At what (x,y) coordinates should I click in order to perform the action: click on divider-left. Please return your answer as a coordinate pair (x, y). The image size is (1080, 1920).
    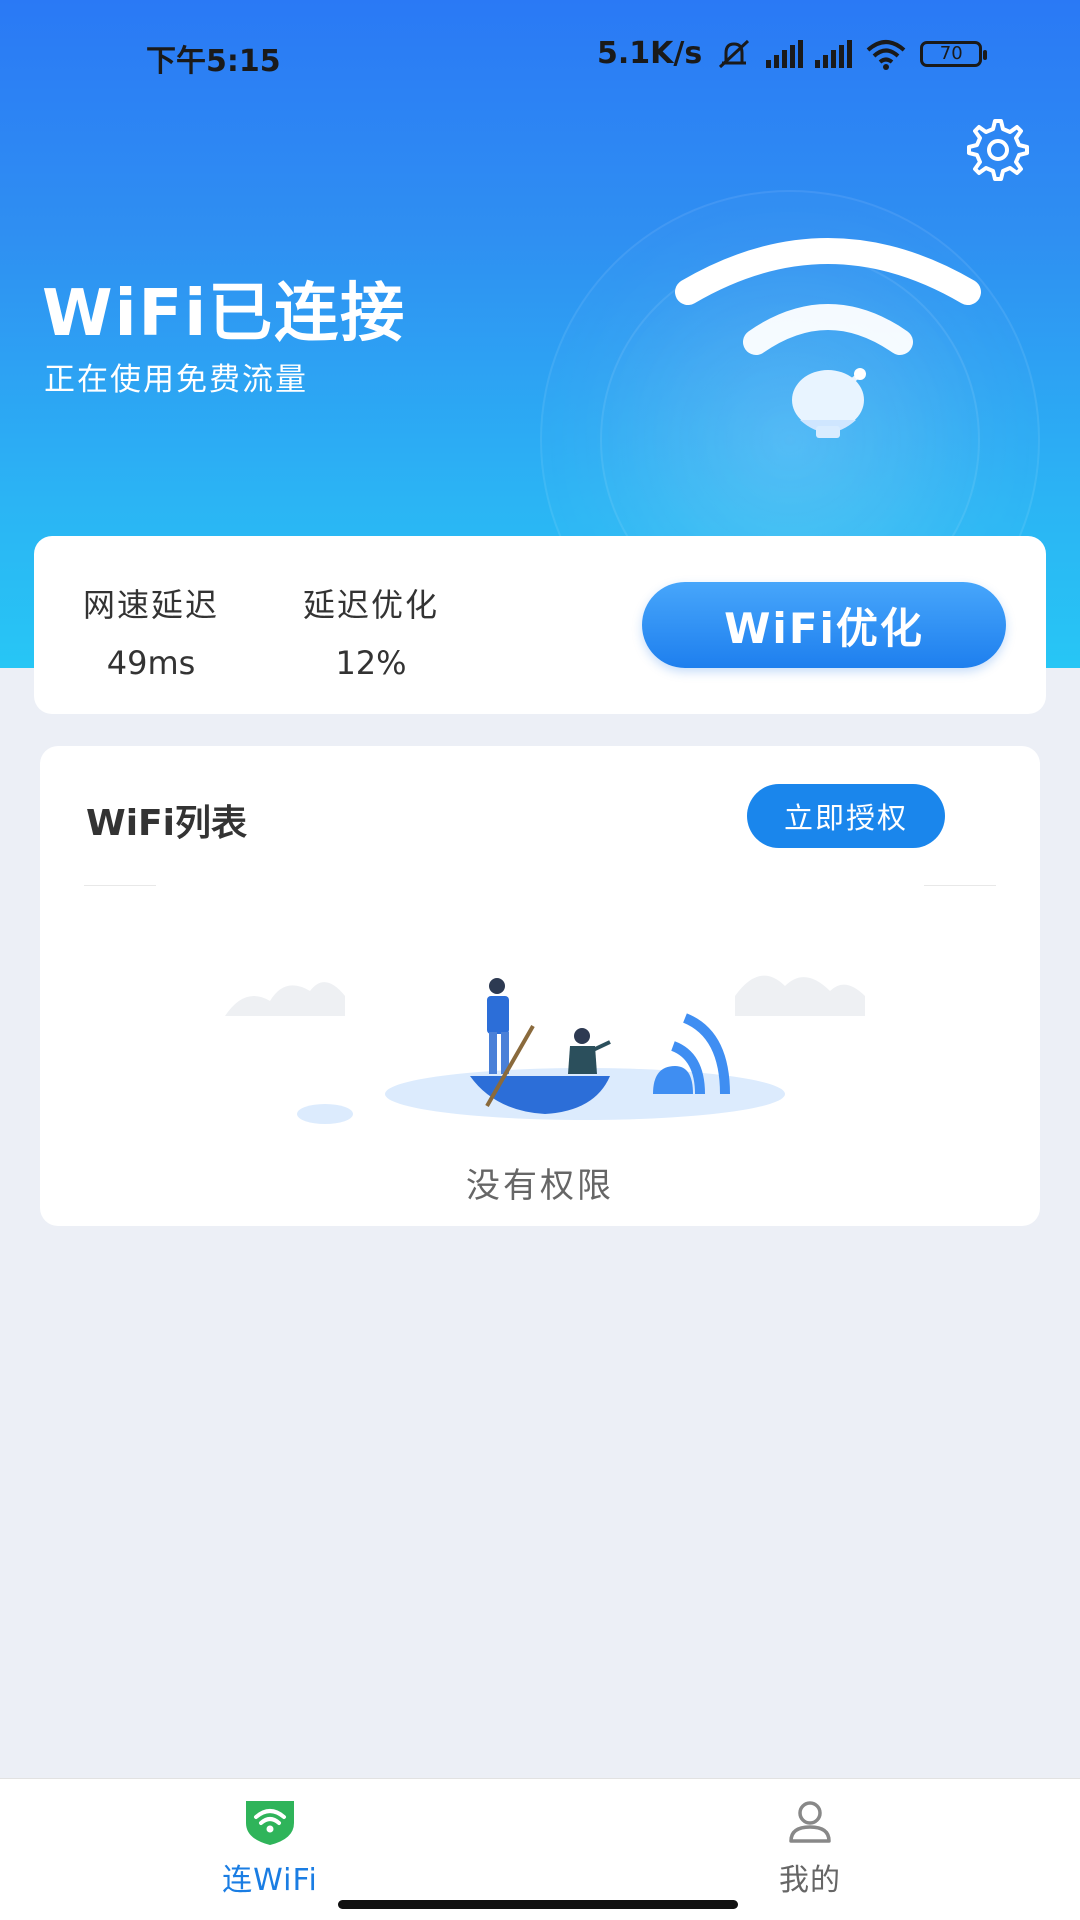
    Looking at the image, I should click on (120, 885).